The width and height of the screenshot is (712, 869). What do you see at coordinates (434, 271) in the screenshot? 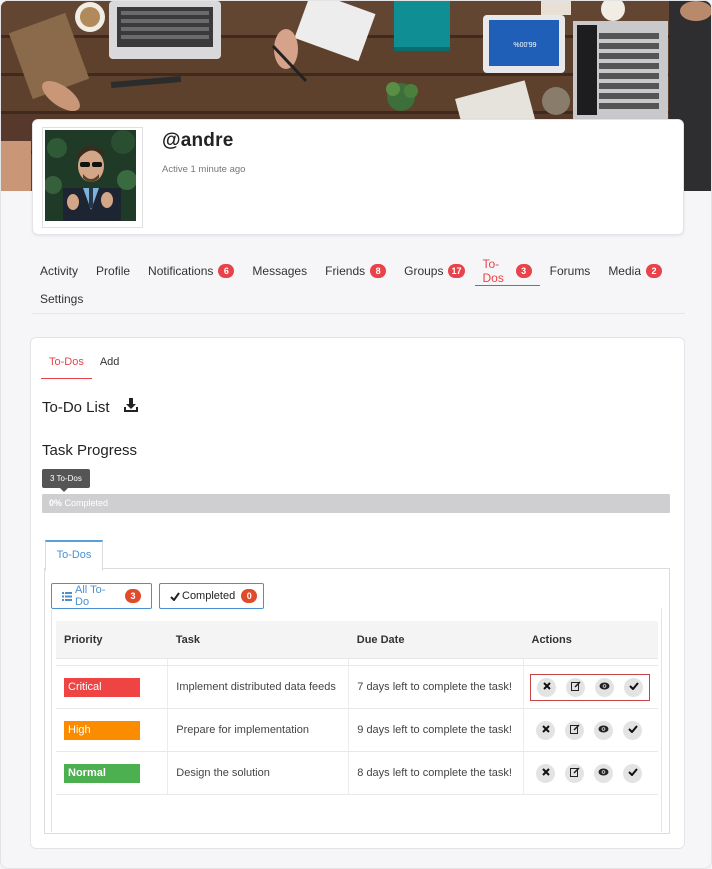
I see `nav-item-groups: Groups 17` at bounding box center [434, 271].